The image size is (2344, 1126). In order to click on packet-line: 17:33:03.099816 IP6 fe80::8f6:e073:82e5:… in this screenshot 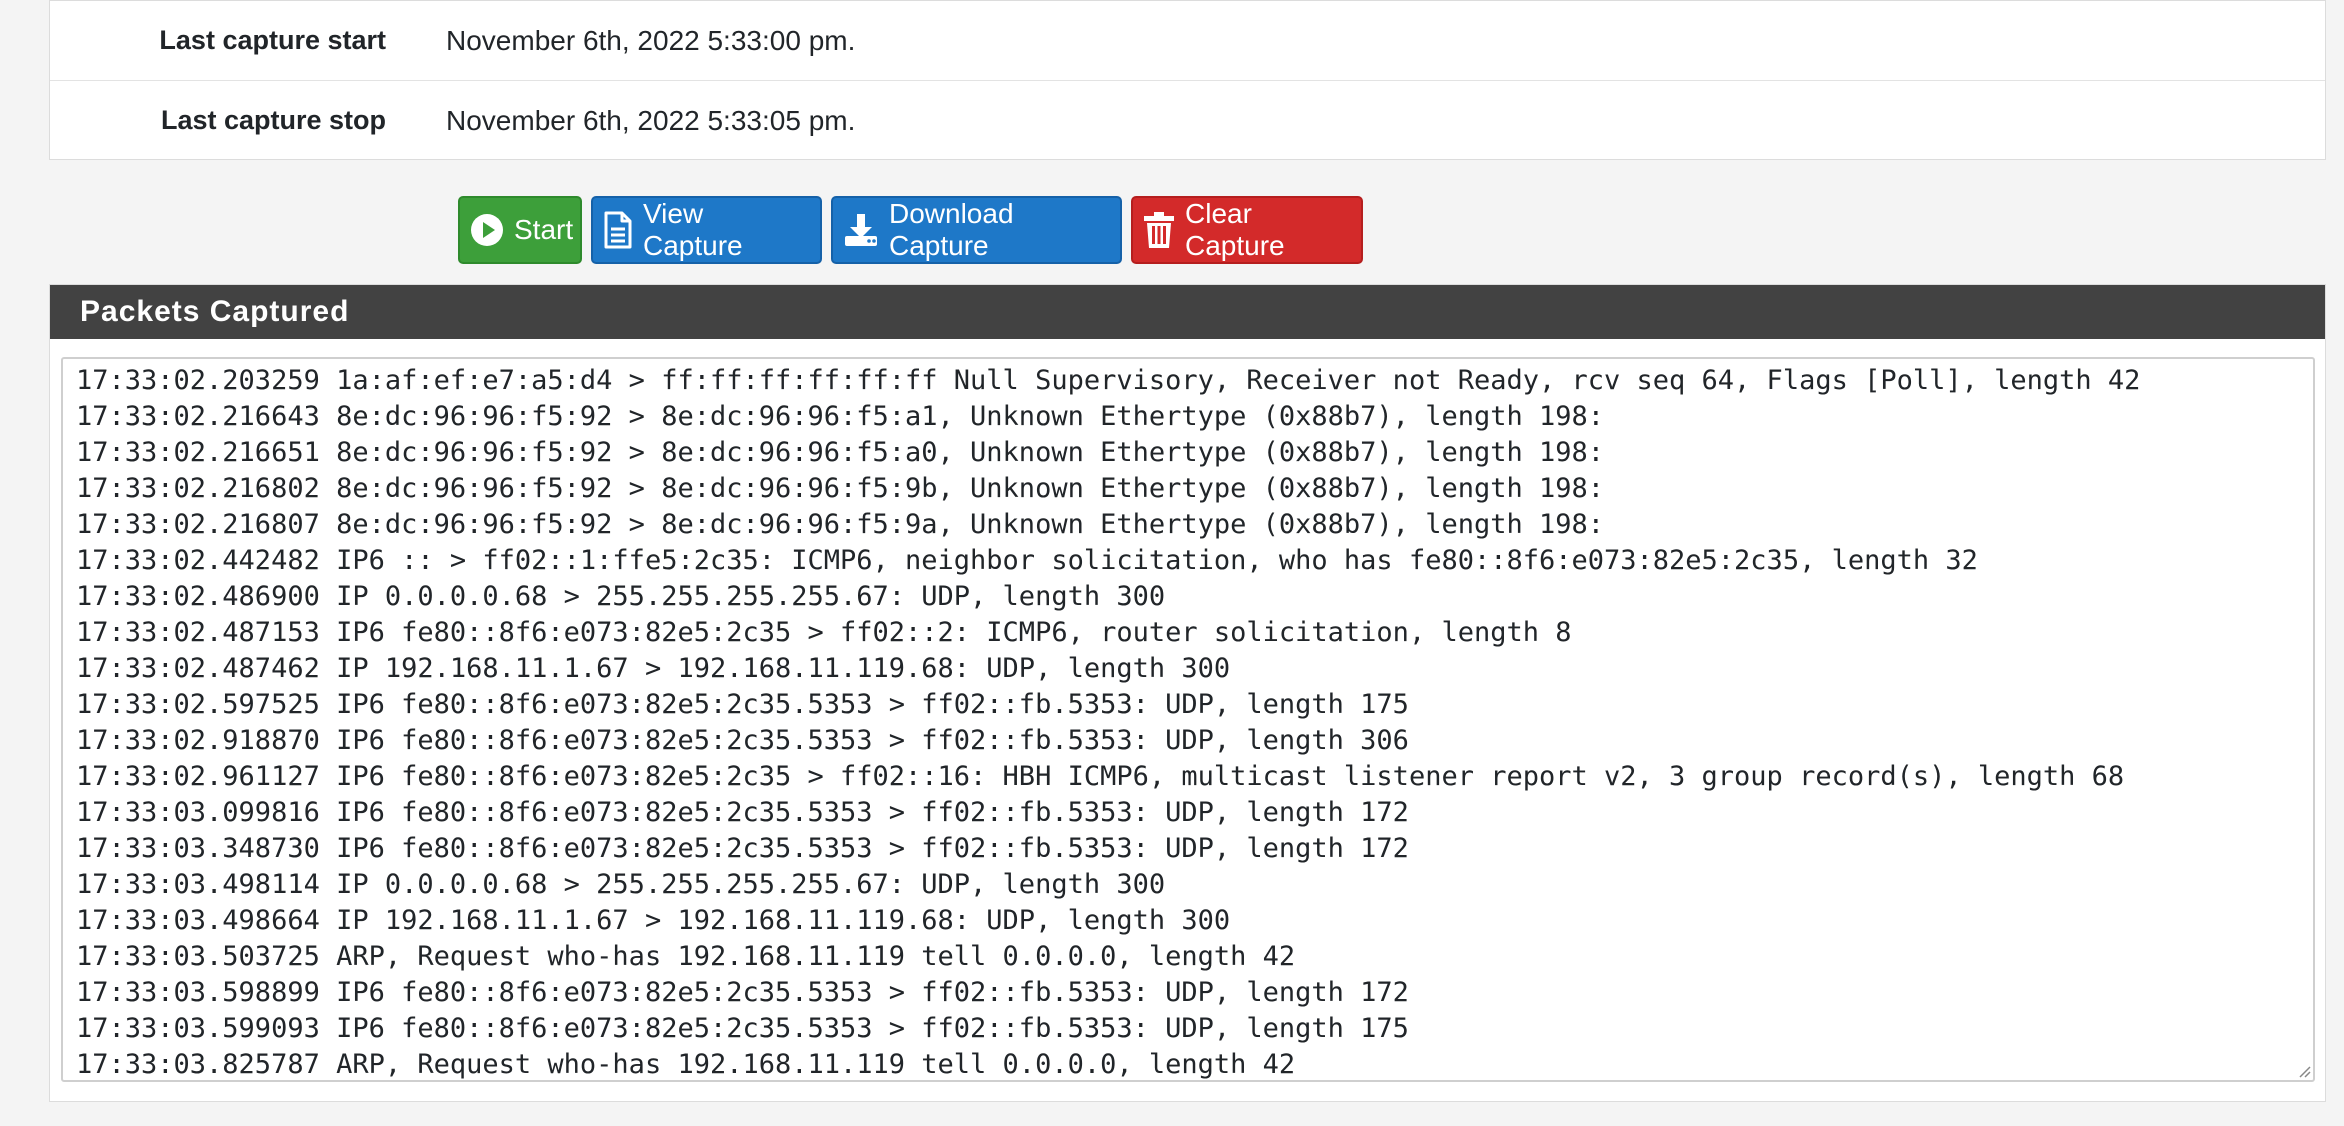, I will do `click(742, 812)`.